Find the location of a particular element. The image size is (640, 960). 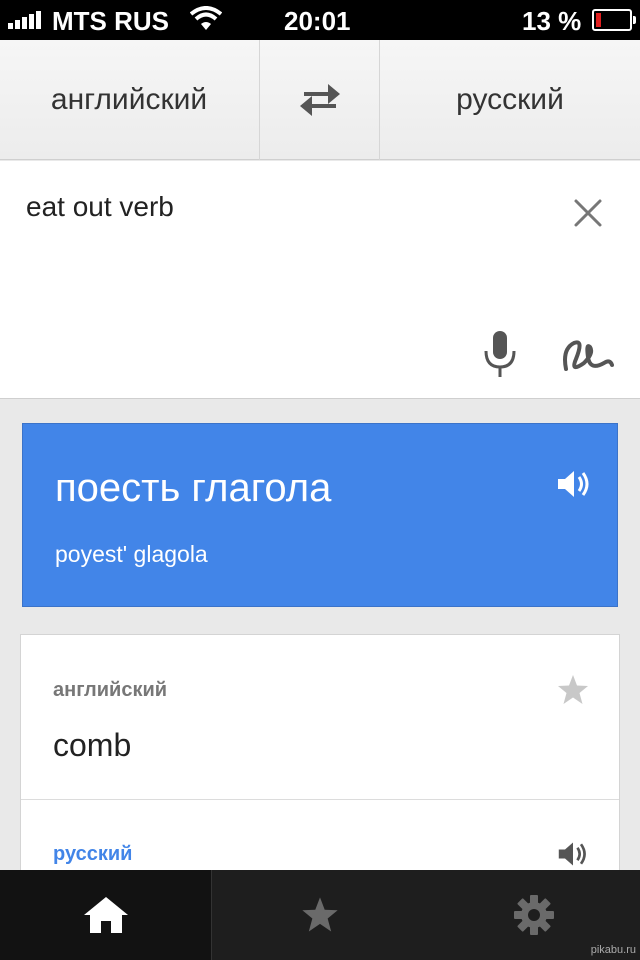

battery-icon is located at coordinates (614, 20).